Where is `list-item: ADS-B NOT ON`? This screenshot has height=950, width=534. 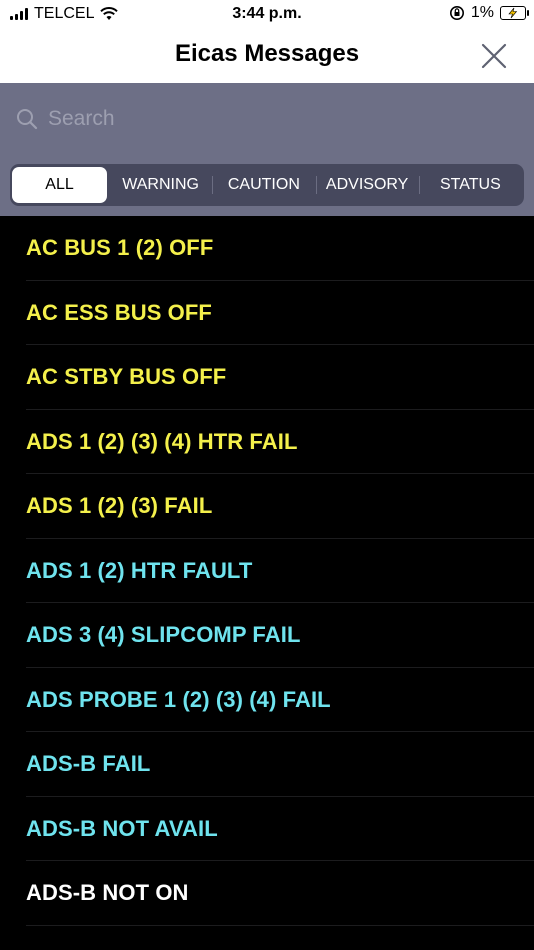 list-item: ADS-B NOT ON is located at coordinates (267, 893).